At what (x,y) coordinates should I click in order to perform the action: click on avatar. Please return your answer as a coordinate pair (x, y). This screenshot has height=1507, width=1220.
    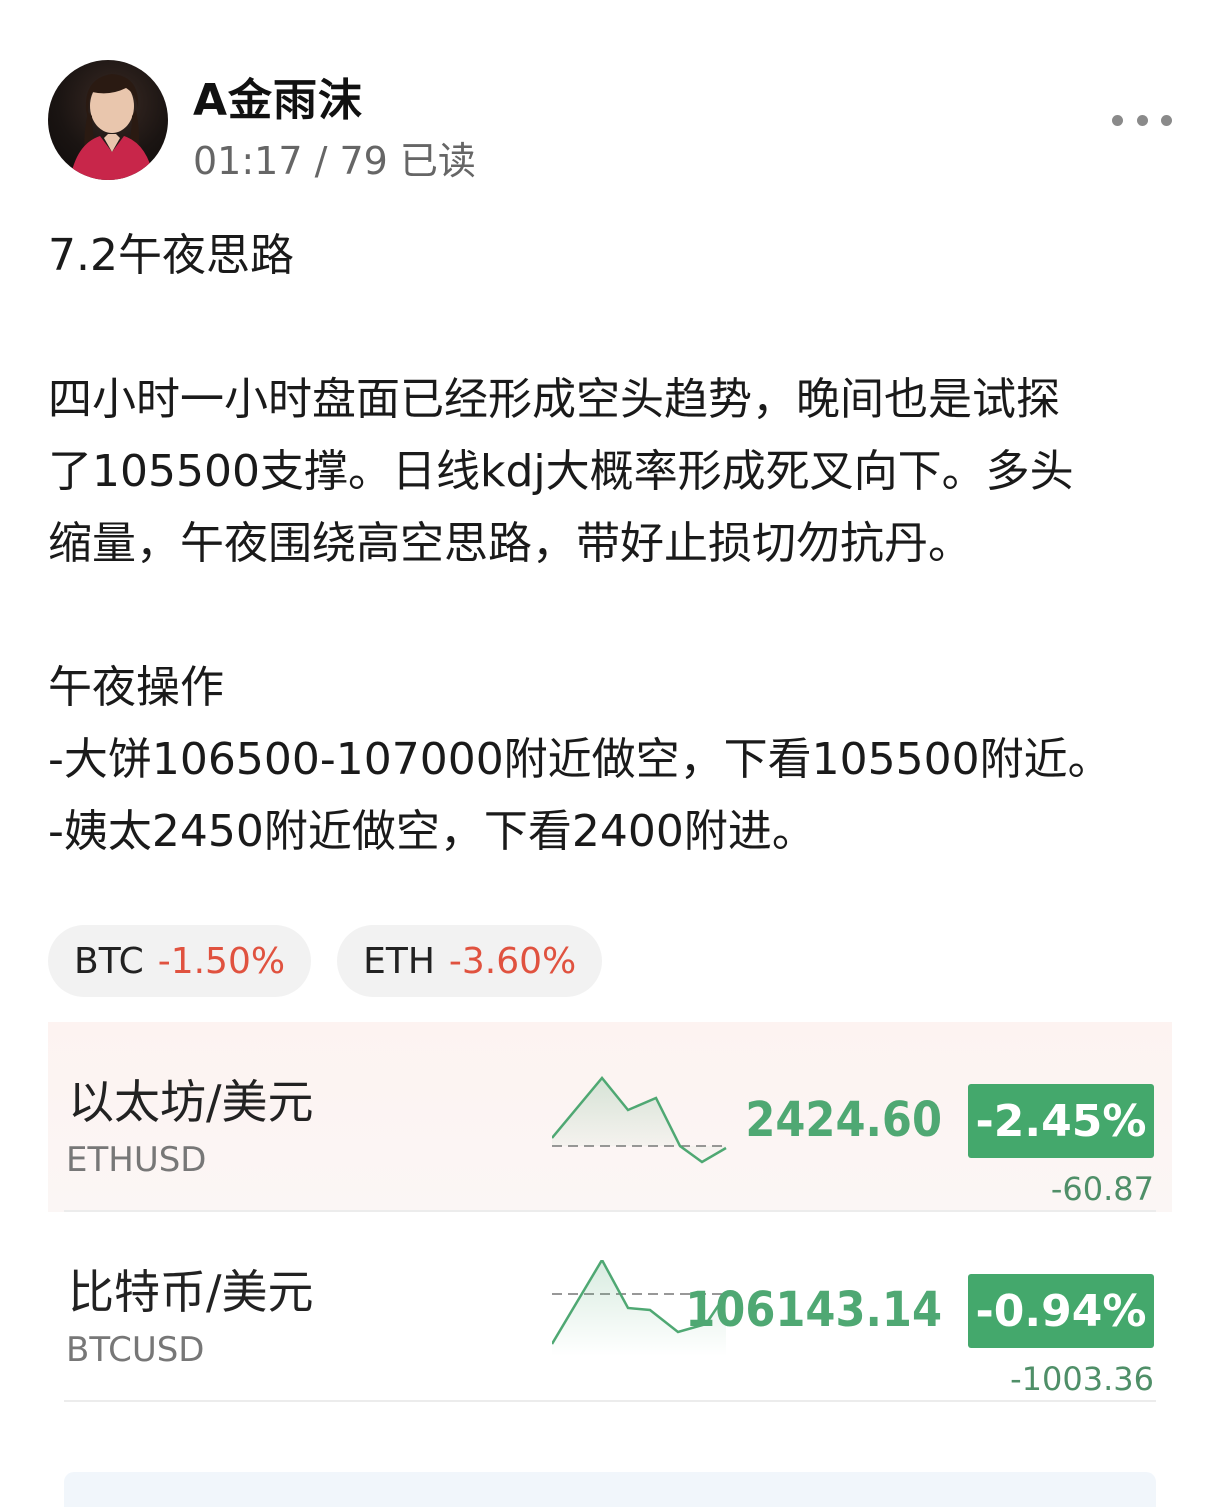
    Looking at the image, I should click on (108, 120).